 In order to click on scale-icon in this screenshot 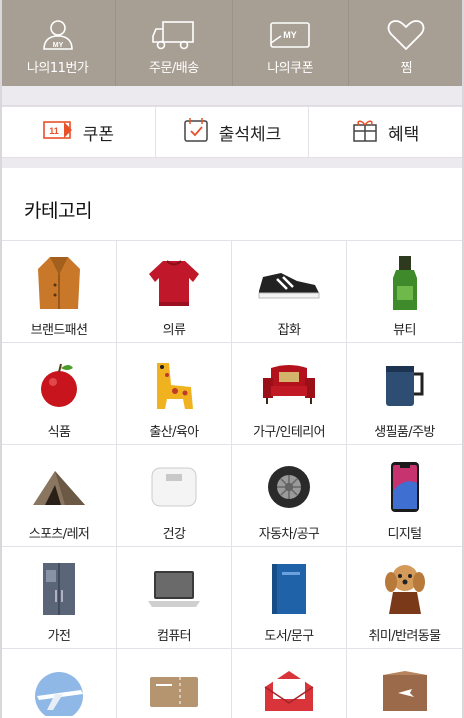, I will do `click(174, 487)`.